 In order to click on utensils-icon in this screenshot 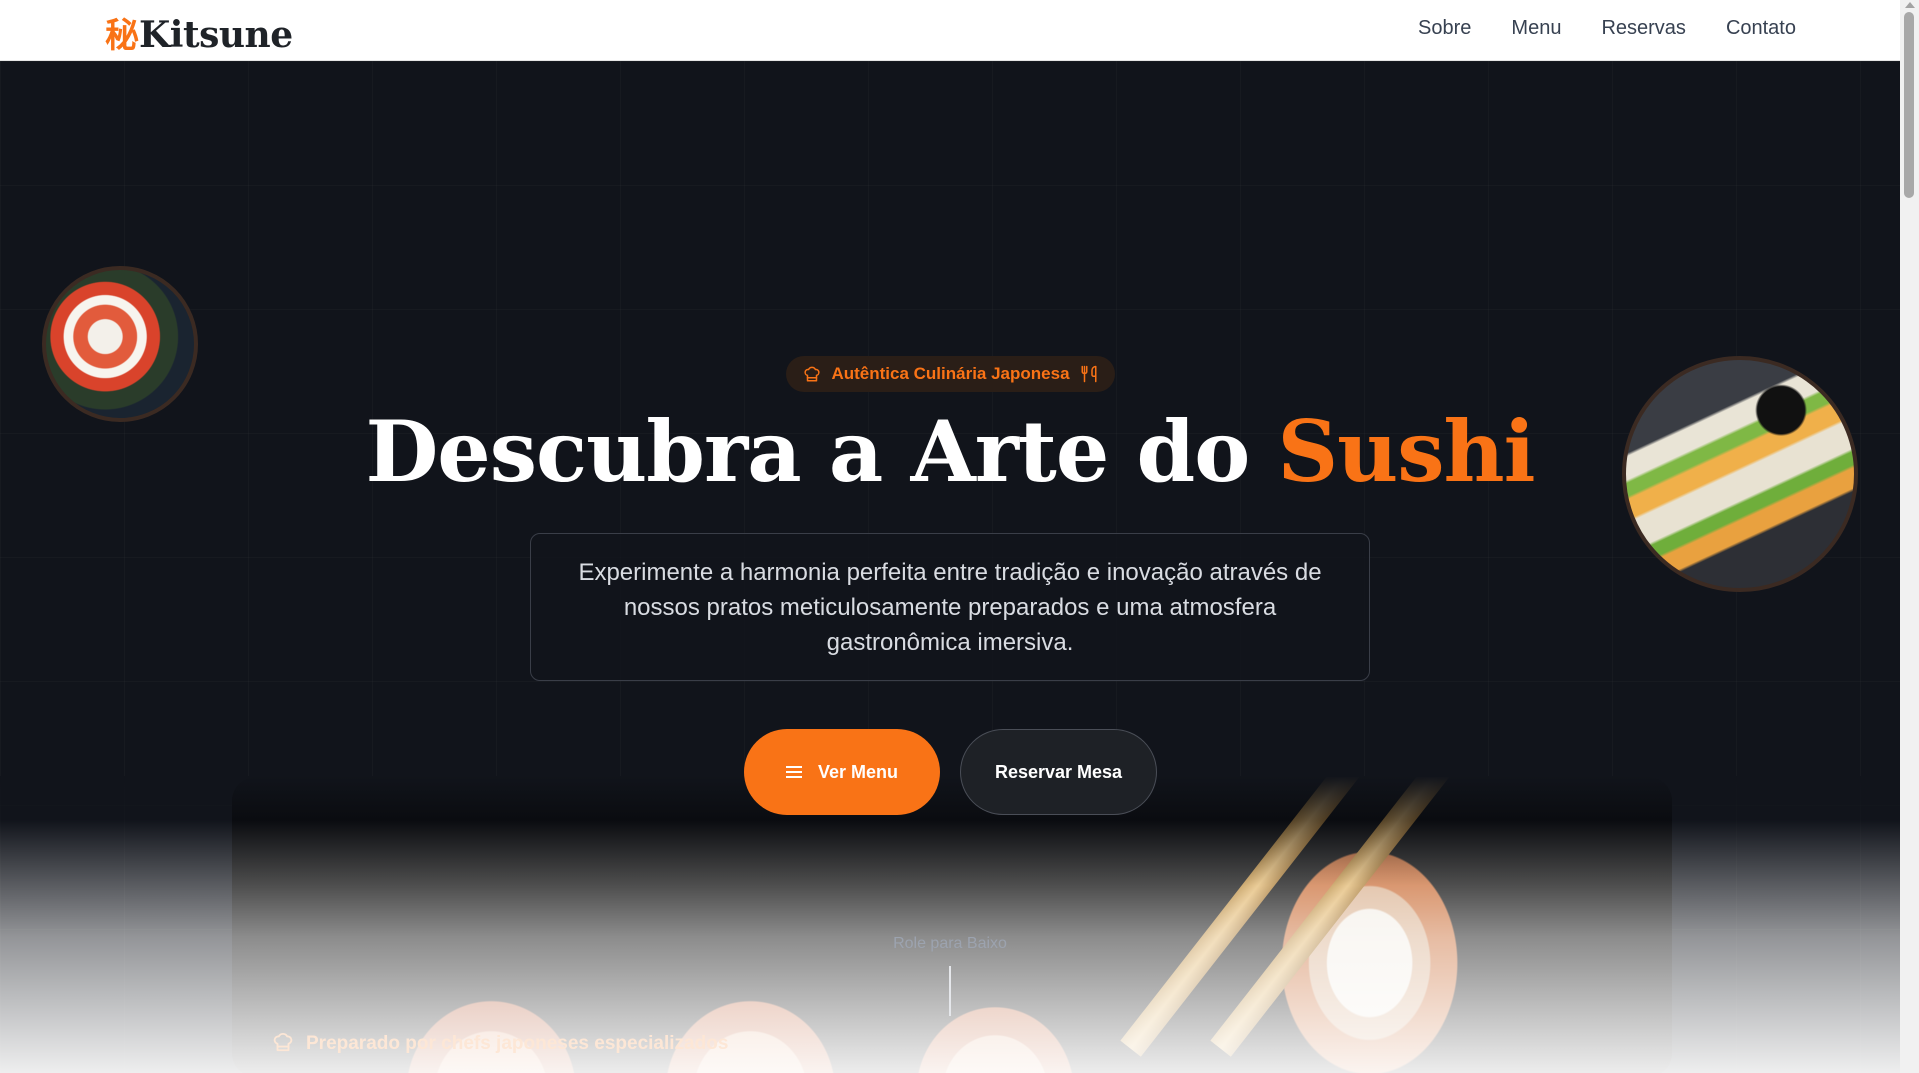, I will do `click(1089, 374)`.